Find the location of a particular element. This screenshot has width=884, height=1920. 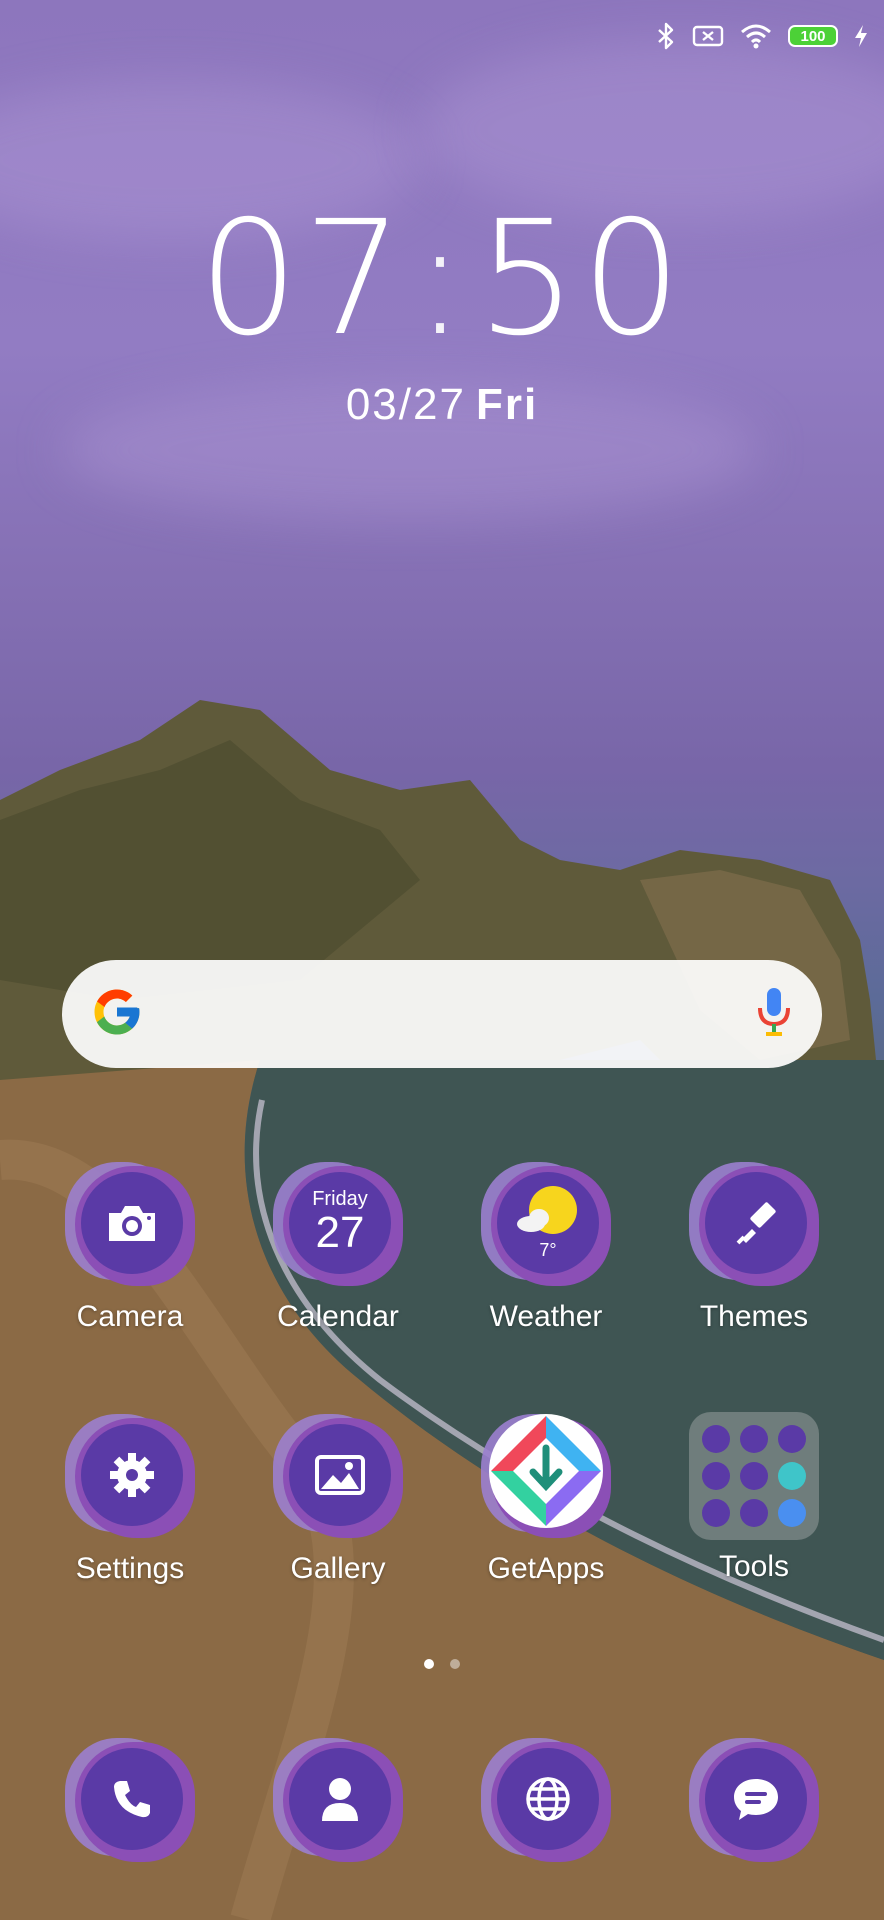

app-label: Themes is located at coordinates (754, 1316).